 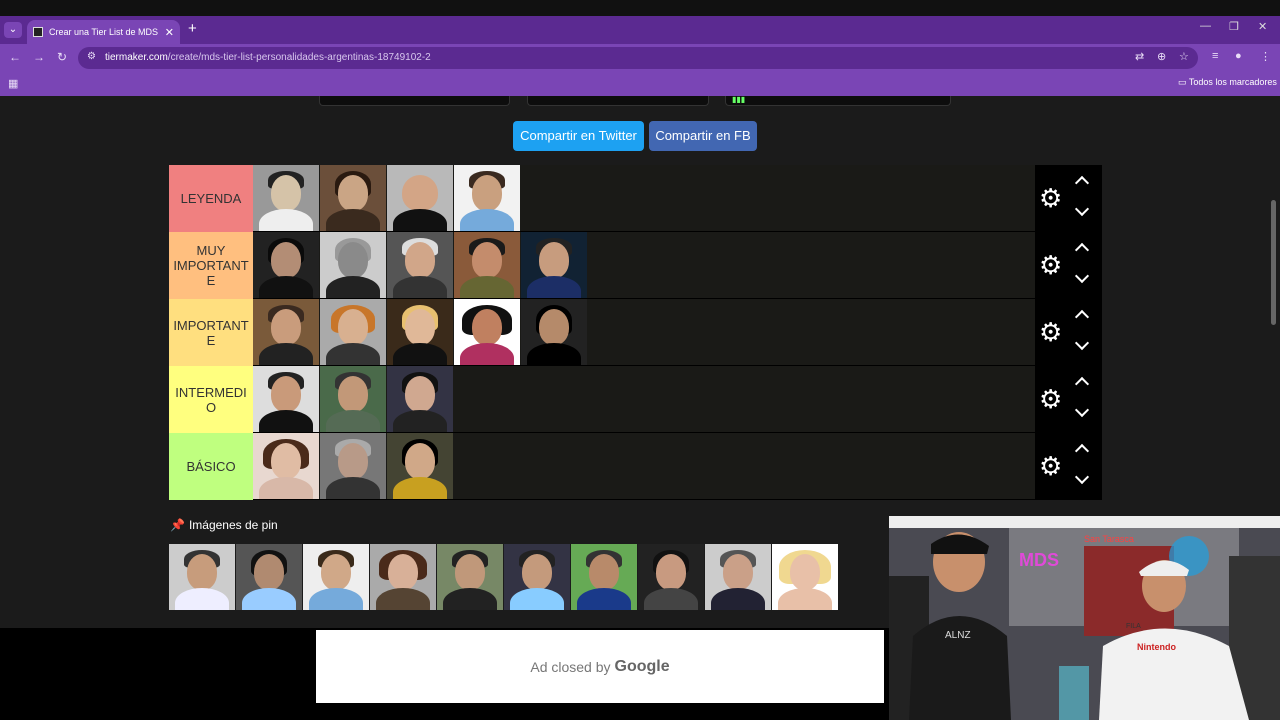 I want to click on tab-title: Crear una Tier List de MDS Pers, so click(x=104, y=32).